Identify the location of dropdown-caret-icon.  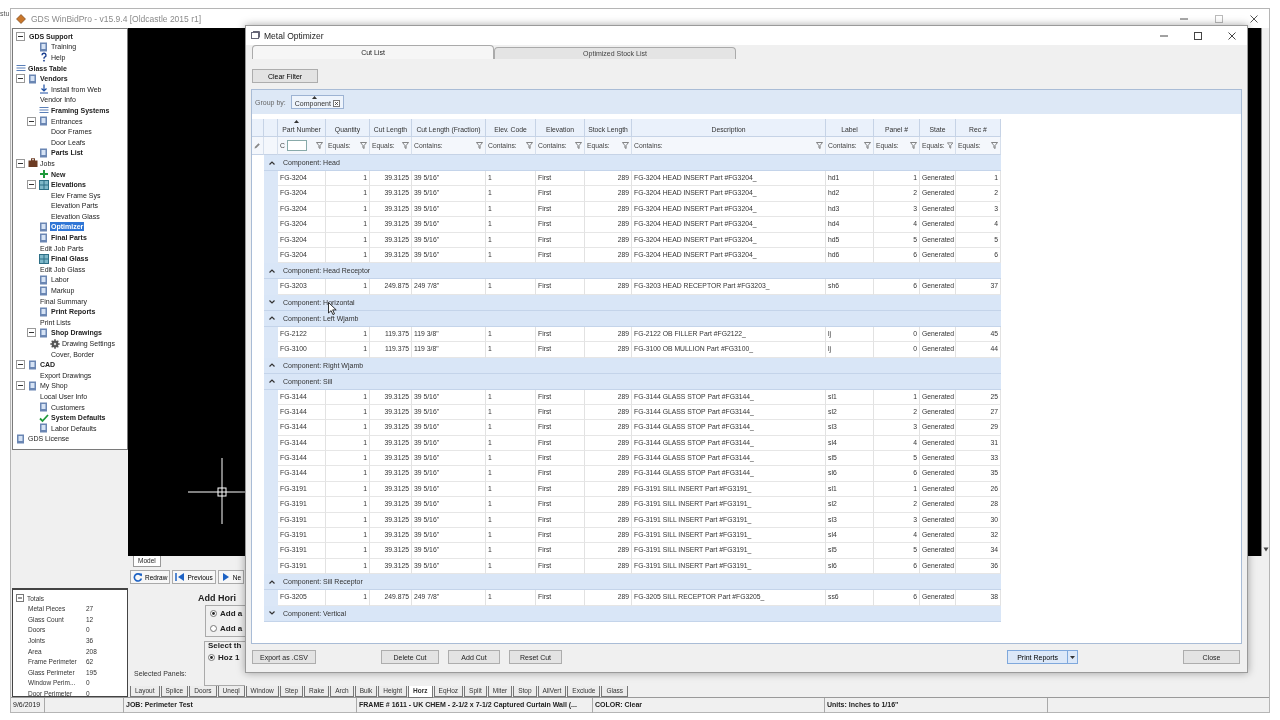
(1072, 657).